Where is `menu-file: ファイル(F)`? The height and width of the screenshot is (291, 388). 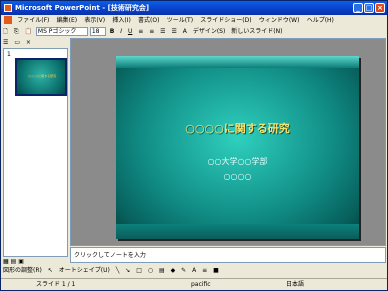 menu-file: ファイル(F) is located at coordinates (33, 20).